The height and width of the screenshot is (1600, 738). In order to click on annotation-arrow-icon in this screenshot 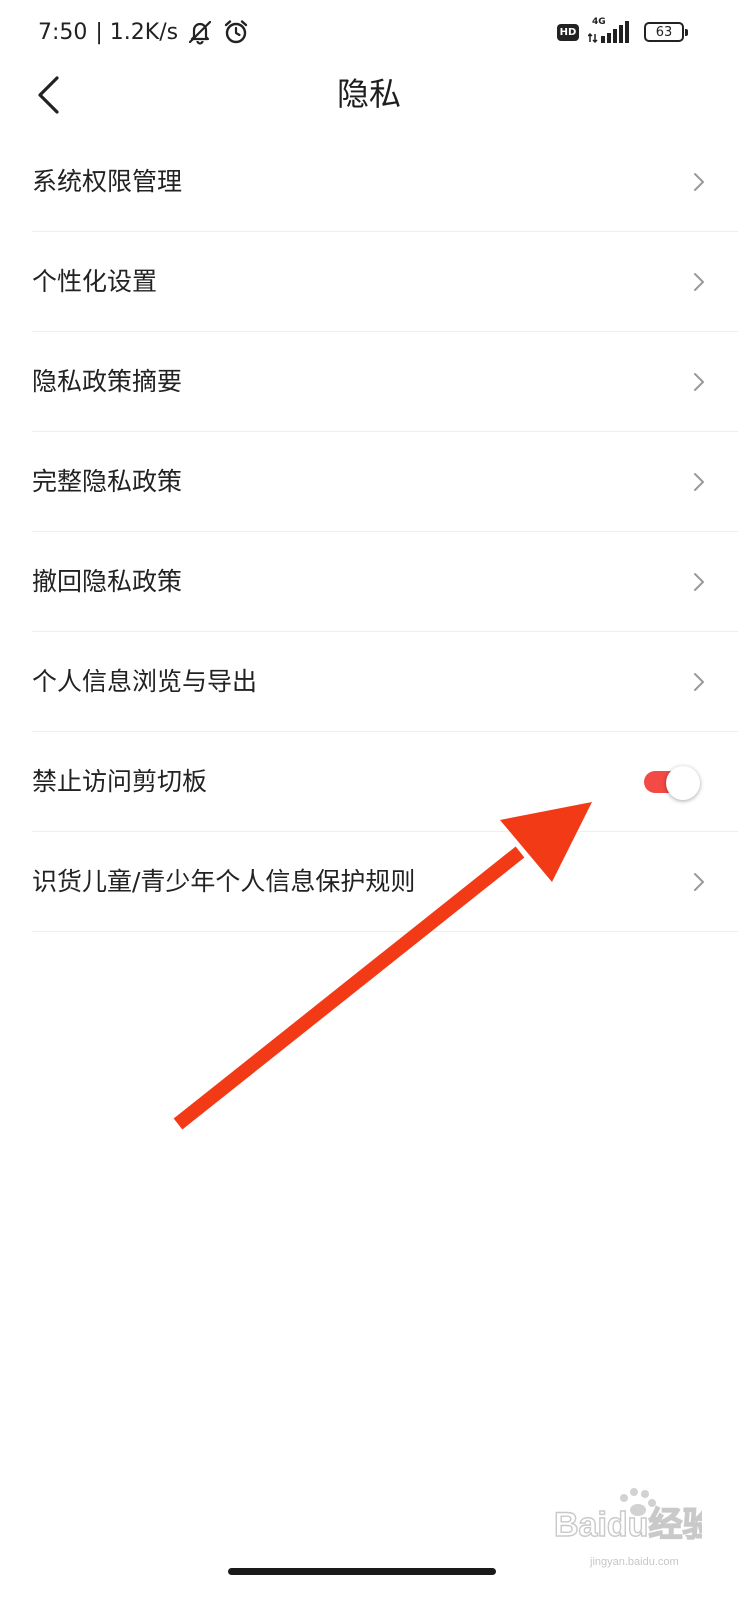, I will do `click(382, 966)`.